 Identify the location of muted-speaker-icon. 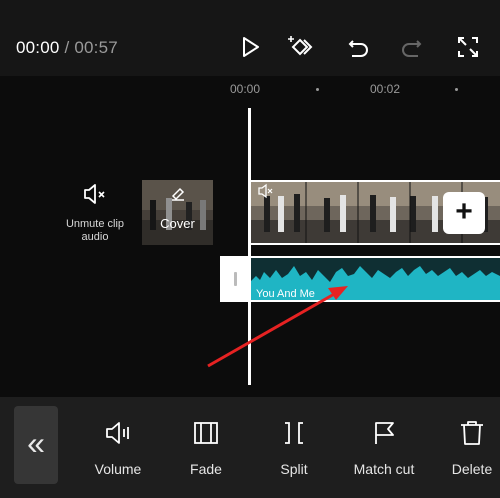
(94, 194).